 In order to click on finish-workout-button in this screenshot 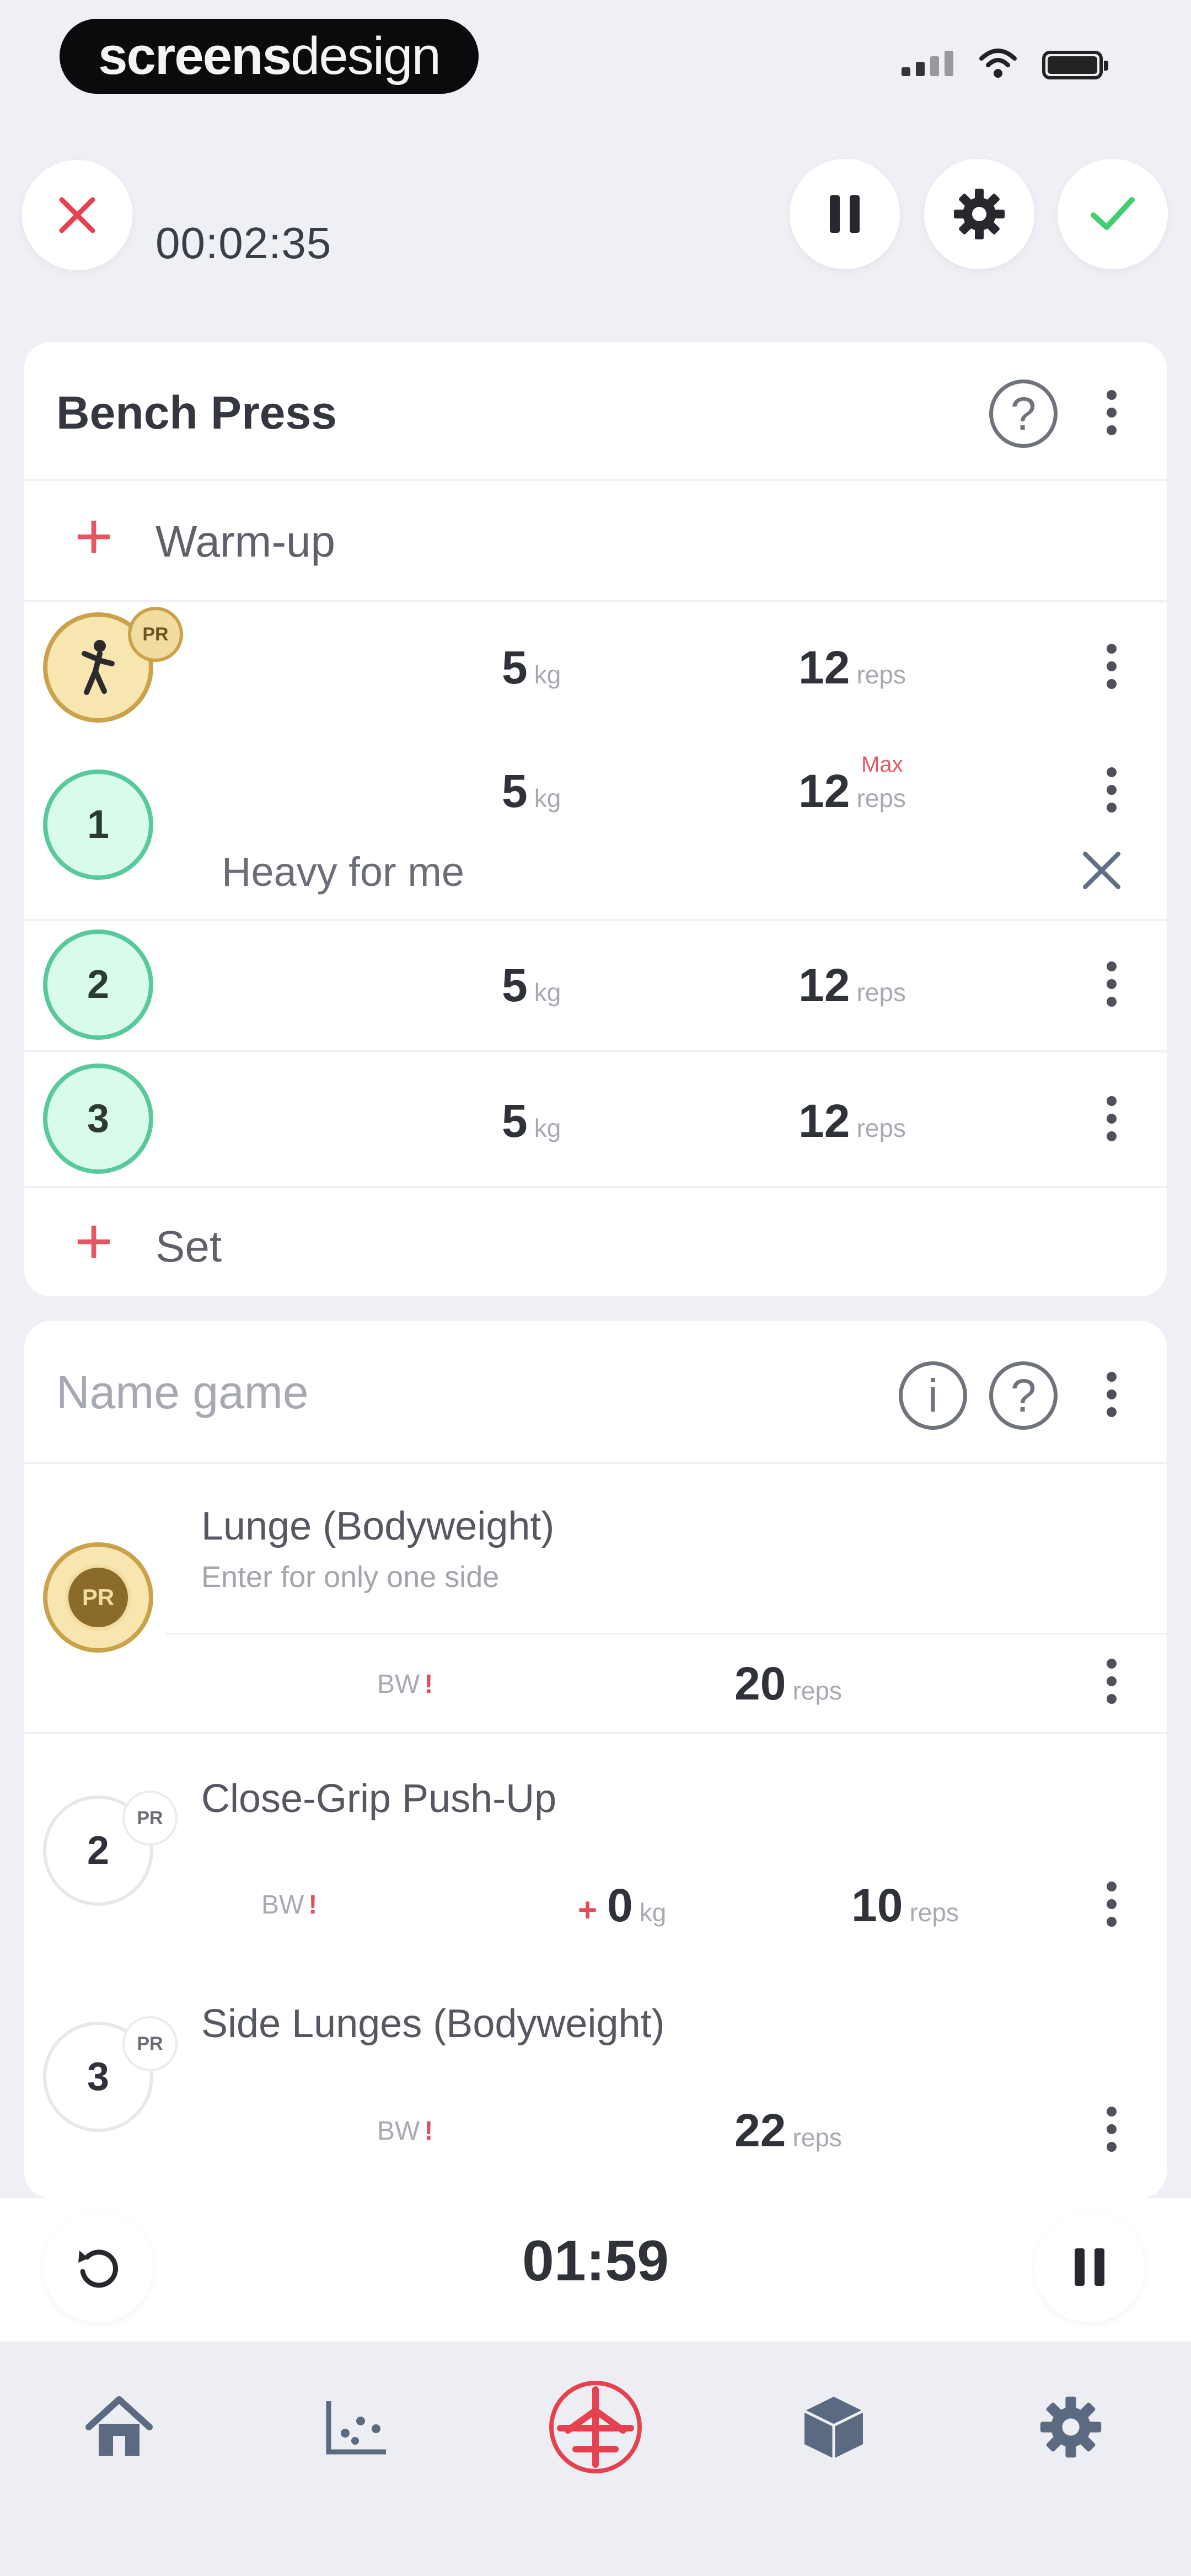, I will do `click(1113, 214)`.